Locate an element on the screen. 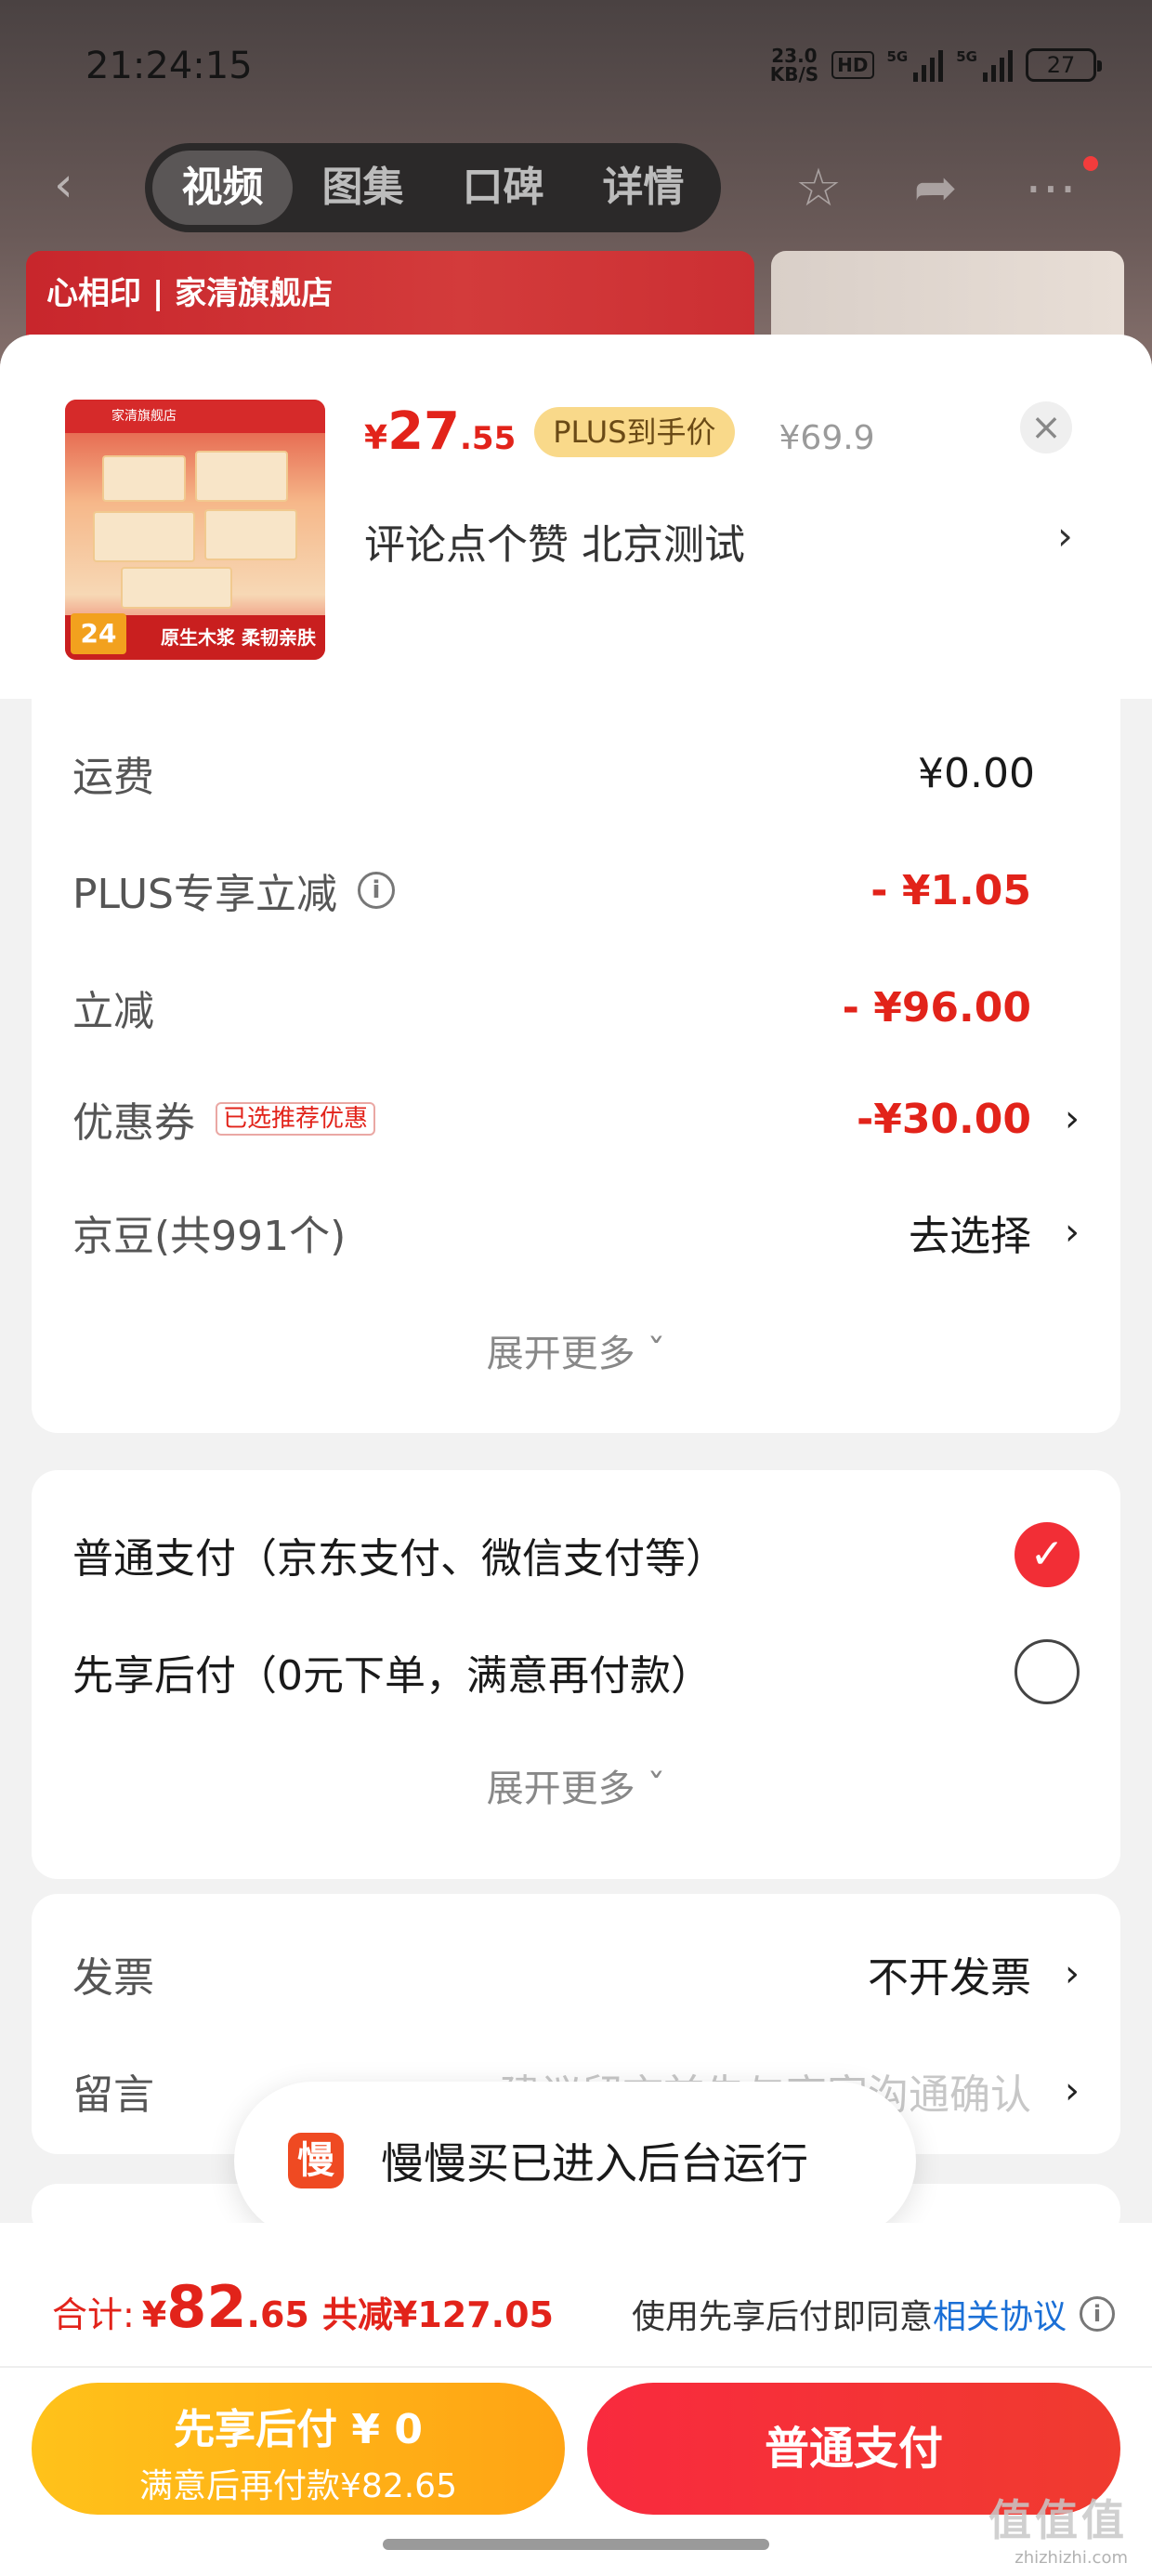  toast-notification: 慢 慢慢买已进入后台运行 is located at coordinates (575, 2161).